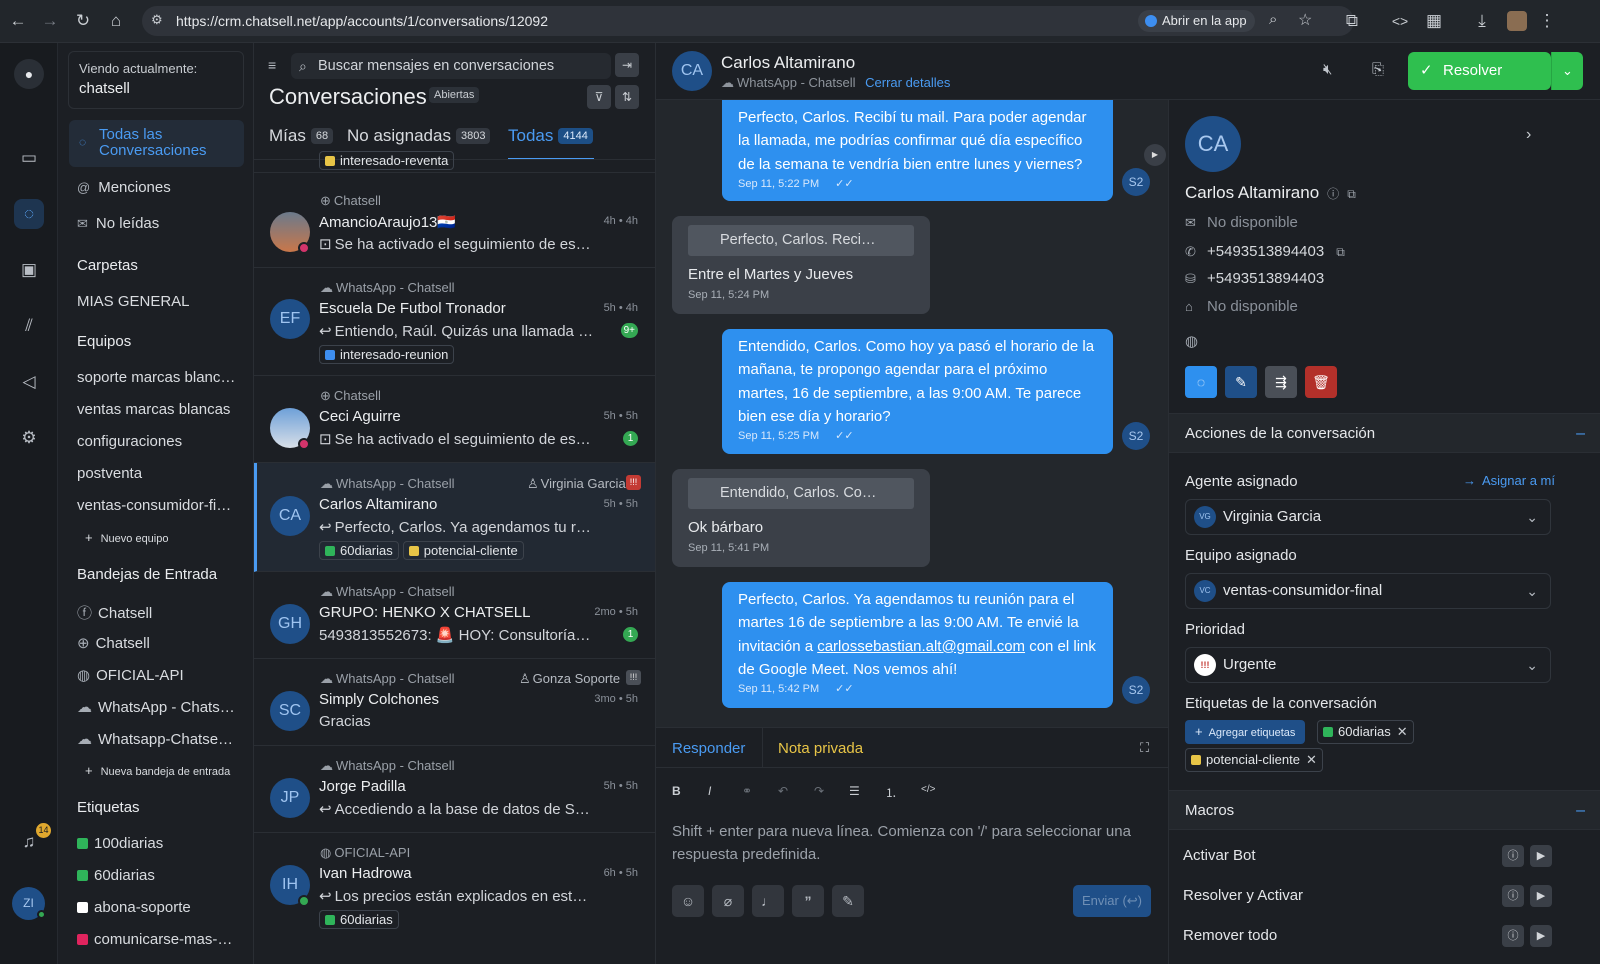 Image resolution: width=1600 pixels, height=964 pixels. Describe the element at coordinates (134, 907) in the screenshot. I see `label-item: abona-soporte` at that location.